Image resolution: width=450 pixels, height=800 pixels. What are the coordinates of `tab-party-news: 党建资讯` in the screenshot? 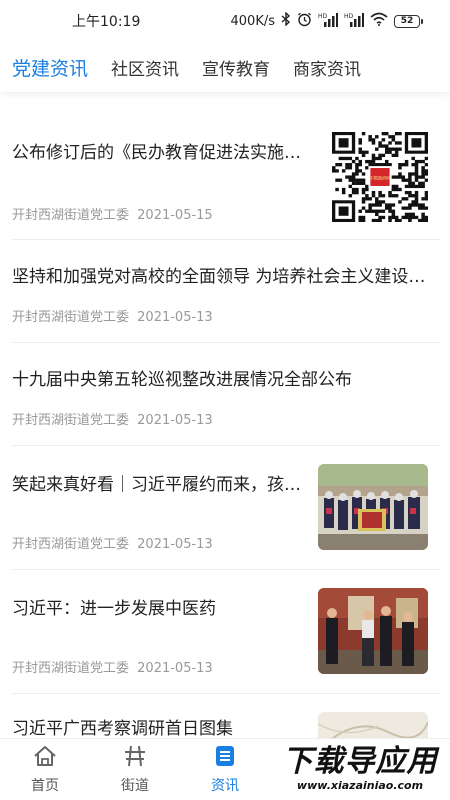 It's located at (50, 67).